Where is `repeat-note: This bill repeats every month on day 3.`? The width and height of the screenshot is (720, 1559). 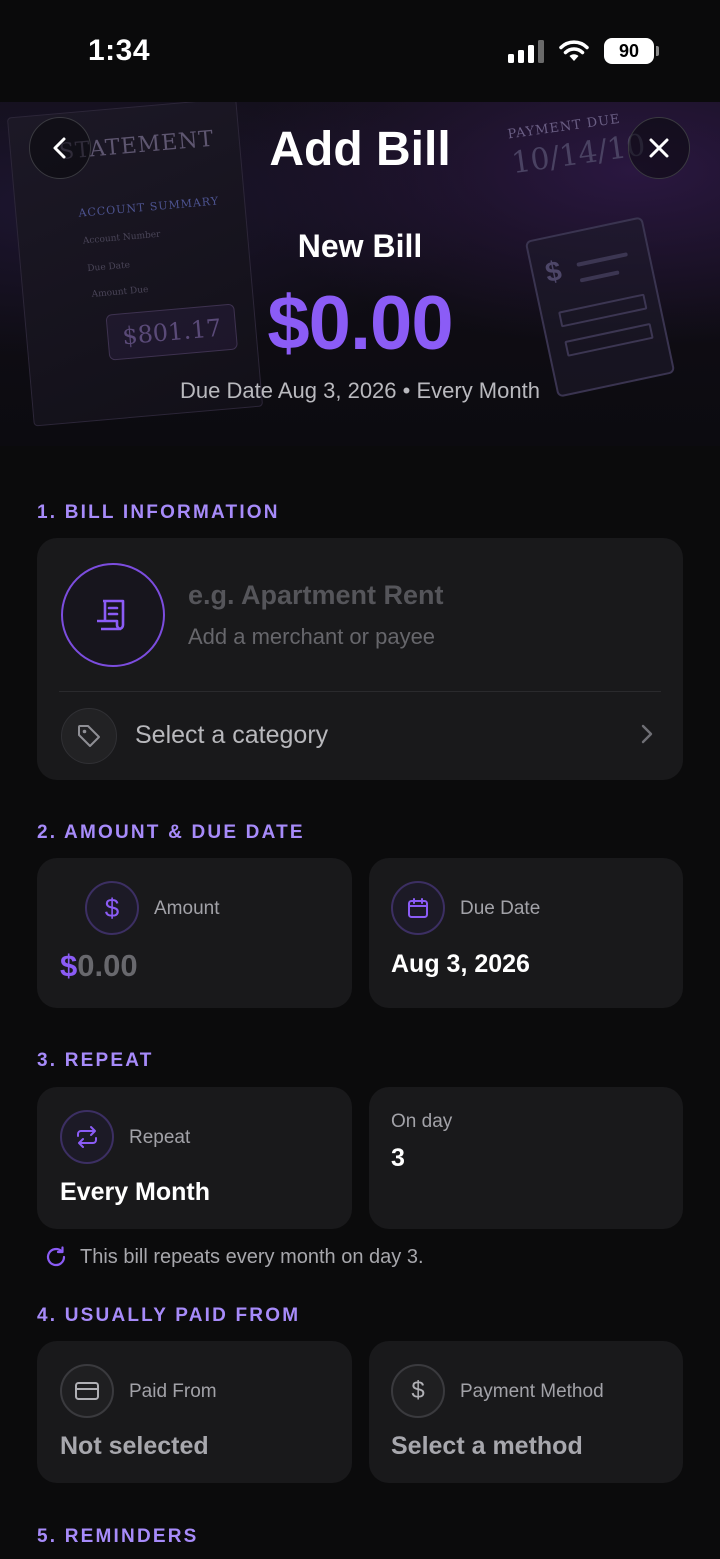 repeat-note: This bill repeats every month on day 3. is located at coordinates (234, 1257).